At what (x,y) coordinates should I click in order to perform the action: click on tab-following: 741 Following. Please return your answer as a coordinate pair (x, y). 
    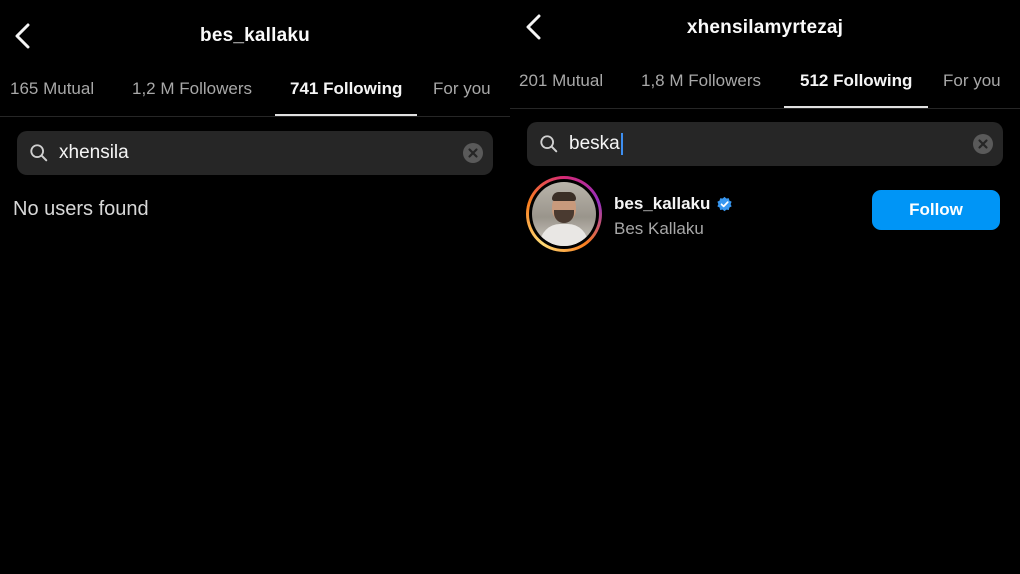
    Looking at the image, I should click on (346, 89).